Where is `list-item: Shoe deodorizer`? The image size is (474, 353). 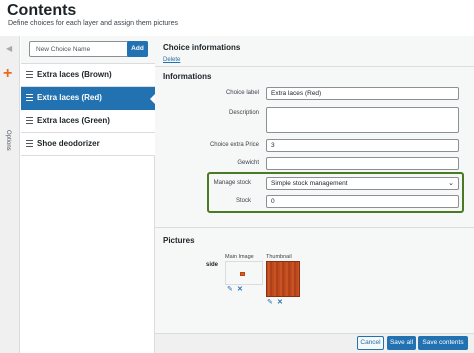 list-item: Shoe deodorizer is located at coordinates (88, 144).